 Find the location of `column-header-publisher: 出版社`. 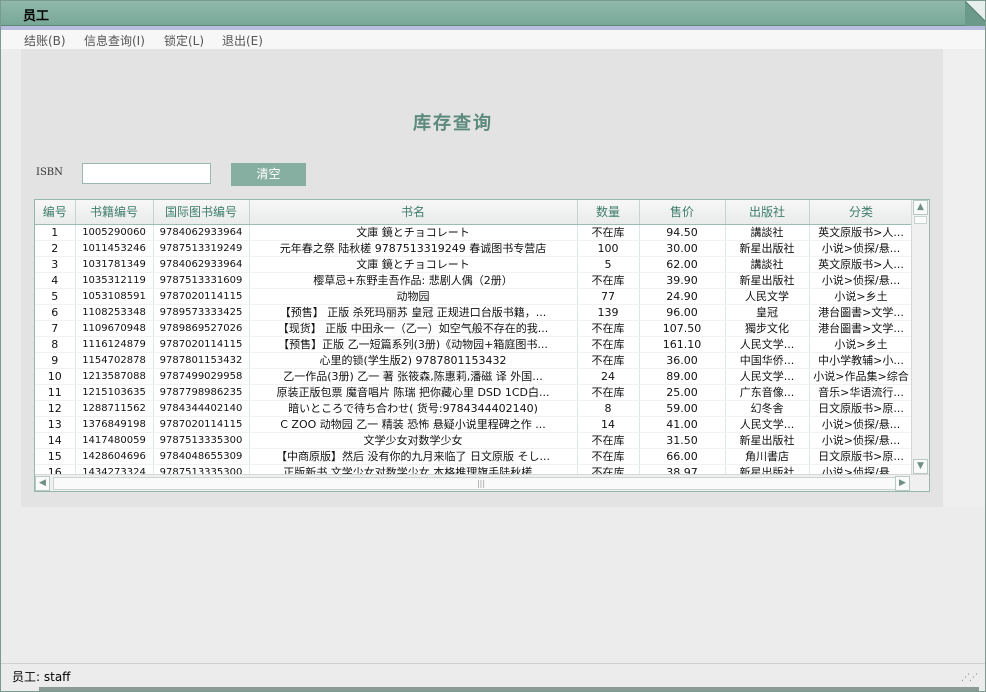

column-header-publisher: 出版社 is located at coordinates (767, 212).